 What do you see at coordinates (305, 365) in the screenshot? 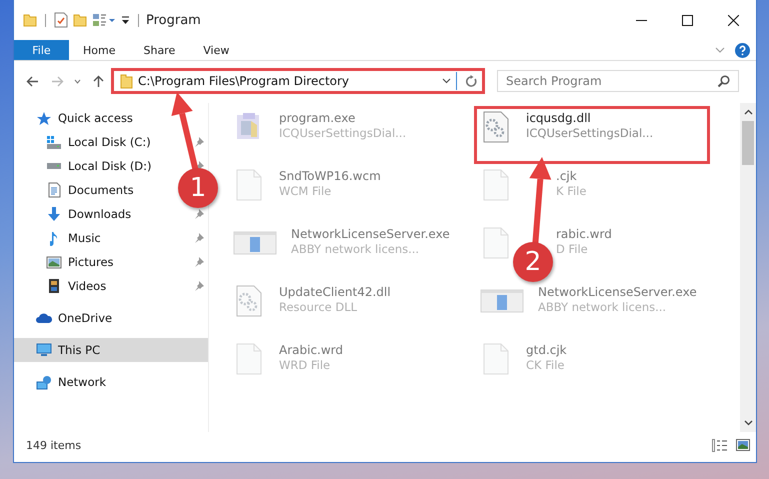
I see `file-description: WRD File` at bounding box center [305, 365].